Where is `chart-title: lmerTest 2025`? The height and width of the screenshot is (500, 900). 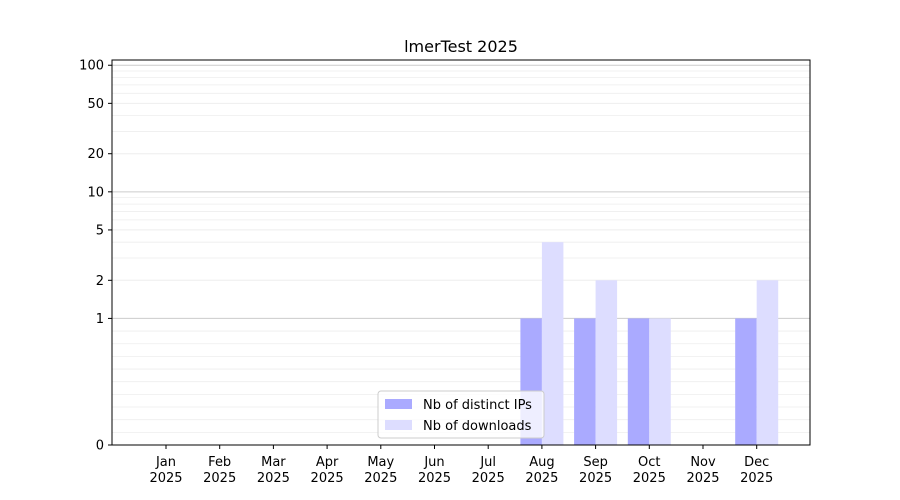 chart-title: lmerTest 2025 is located at coordinates (461, 46).